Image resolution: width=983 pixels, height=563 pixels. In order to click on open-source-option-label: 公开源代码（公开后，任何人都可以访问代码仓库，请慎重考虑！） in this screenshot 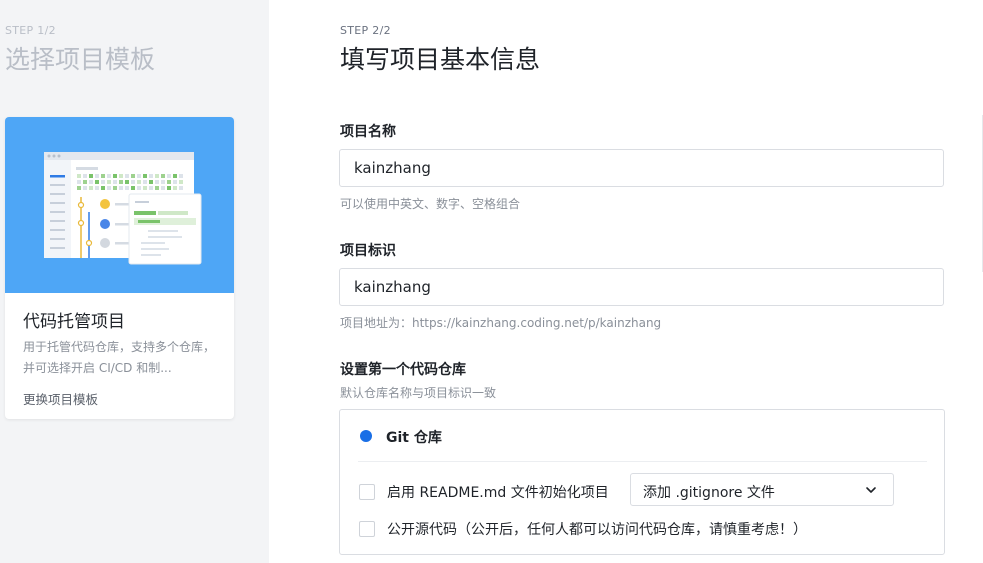, I will do `click(597, 530)`.